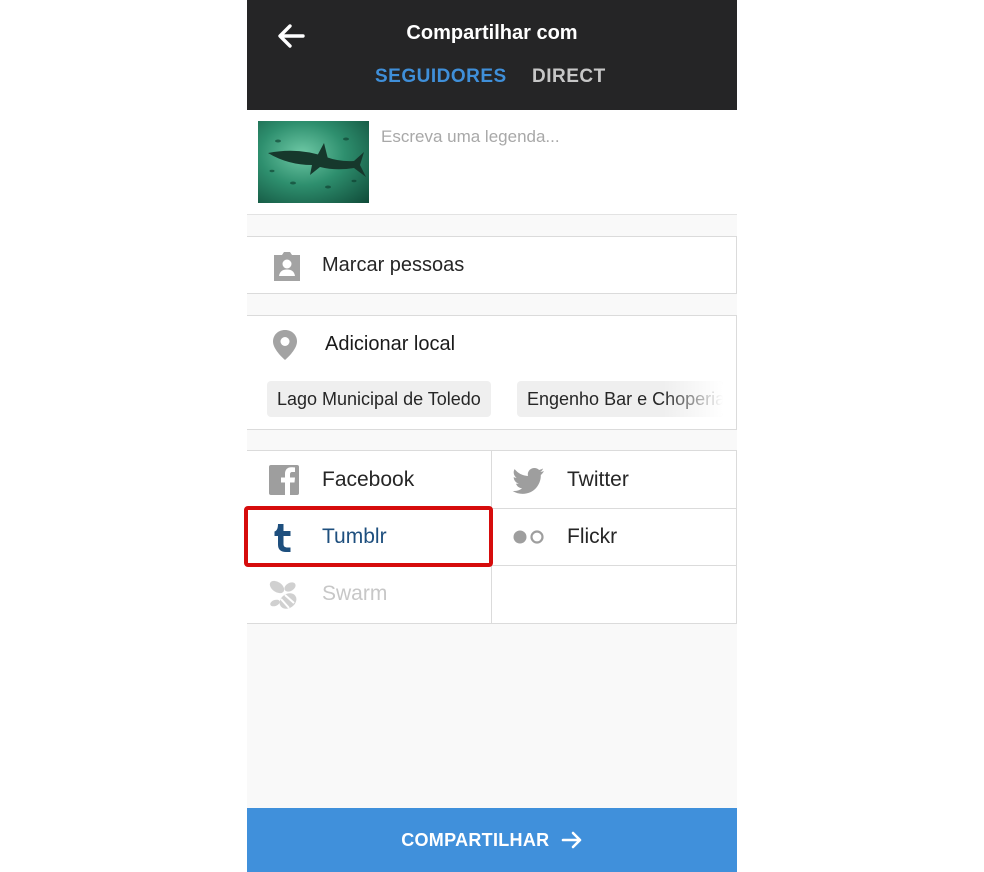 This screenshot has width=984, height=872. Describe the element at coordinates (492, 162) in the screenshot. I see `caption-section` at that location.